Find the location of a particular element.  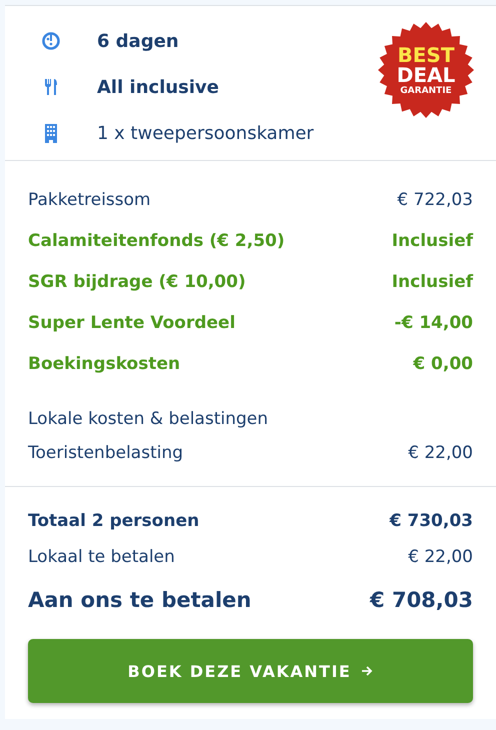

total-value: € 730,03 is located at coordinates (431, 521).